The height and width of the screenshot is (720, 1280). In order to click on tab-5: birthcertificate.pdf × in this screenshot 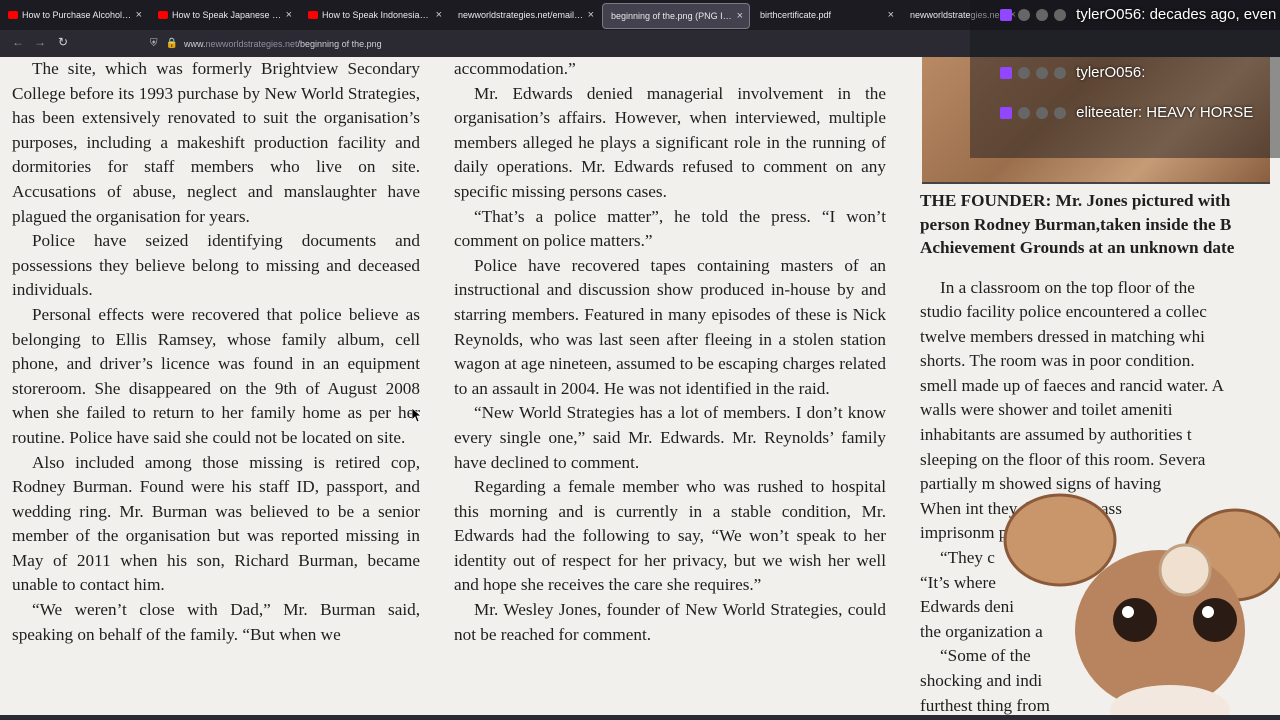, I will do `click(826, 15)`.